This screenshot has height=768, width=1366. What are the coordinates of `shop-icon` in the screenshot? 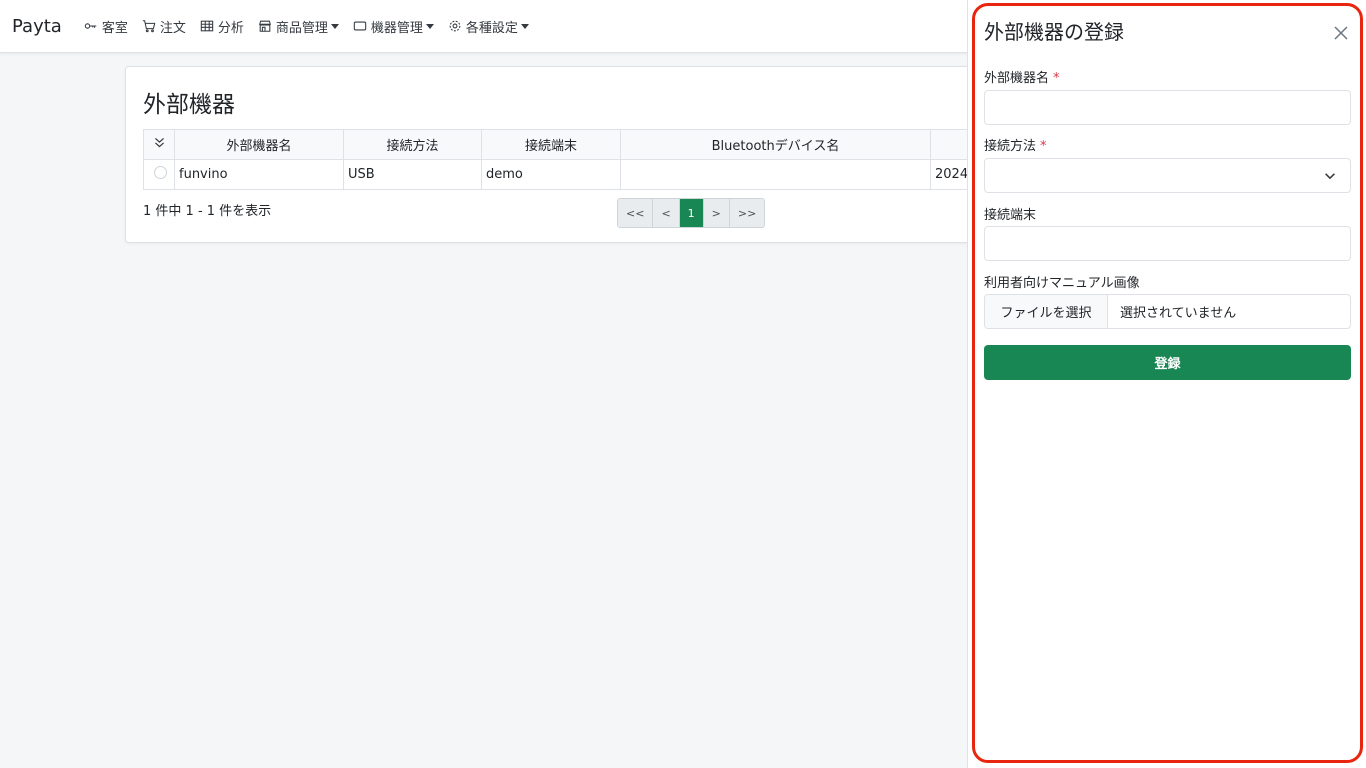 It's located at (264, 26).